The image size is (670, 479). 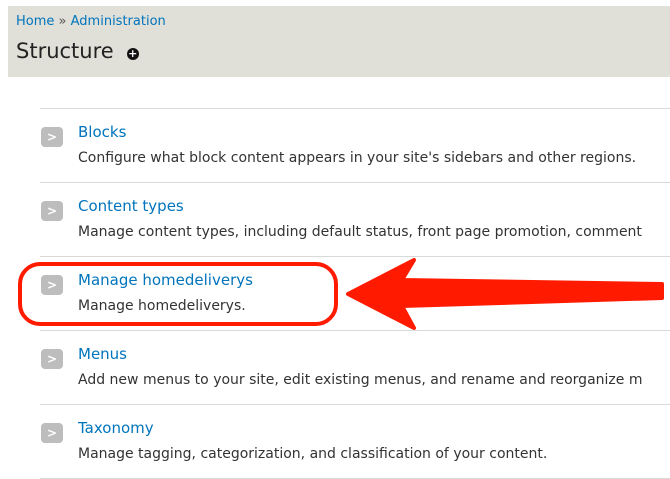 I want to click on breadcrumb: Home » Administration, so click(x=91, y=21).